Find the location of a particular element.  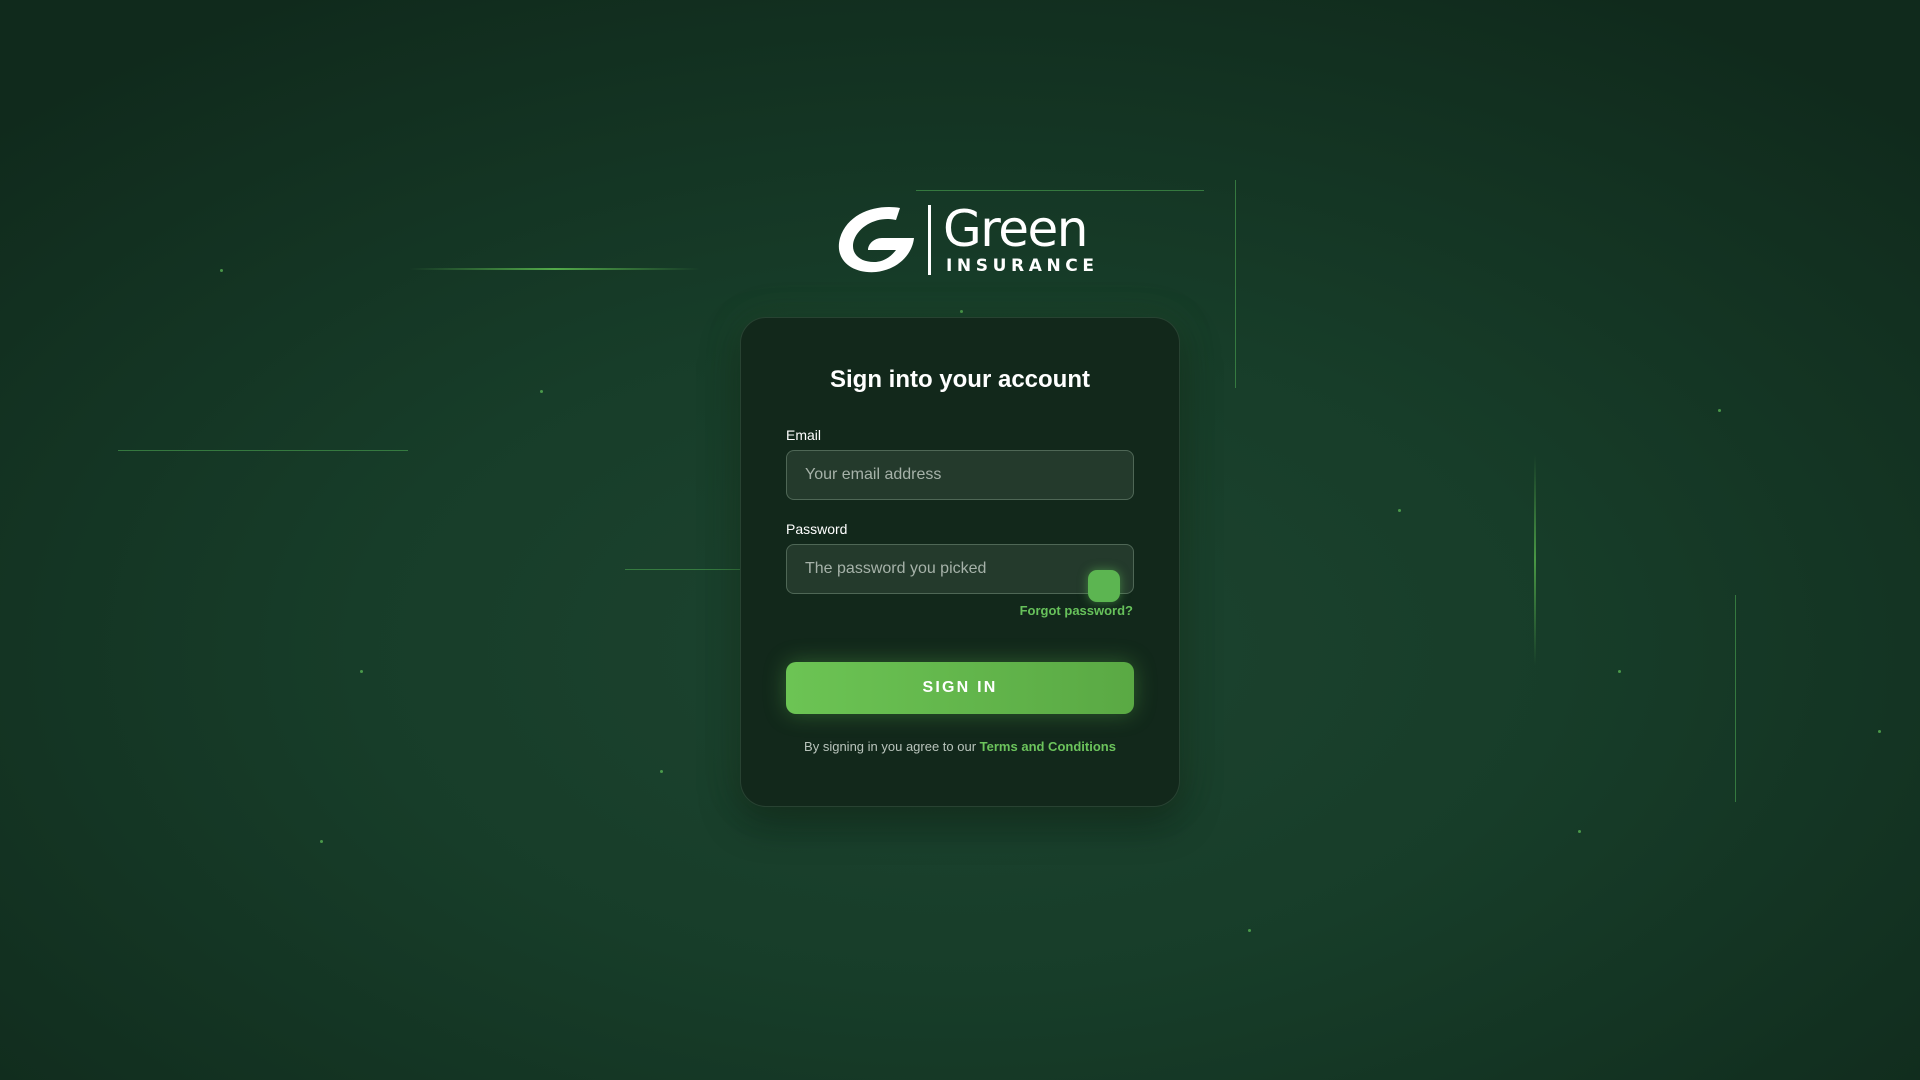

email-placeholder: Your email address is located at coordinates (873, 474).